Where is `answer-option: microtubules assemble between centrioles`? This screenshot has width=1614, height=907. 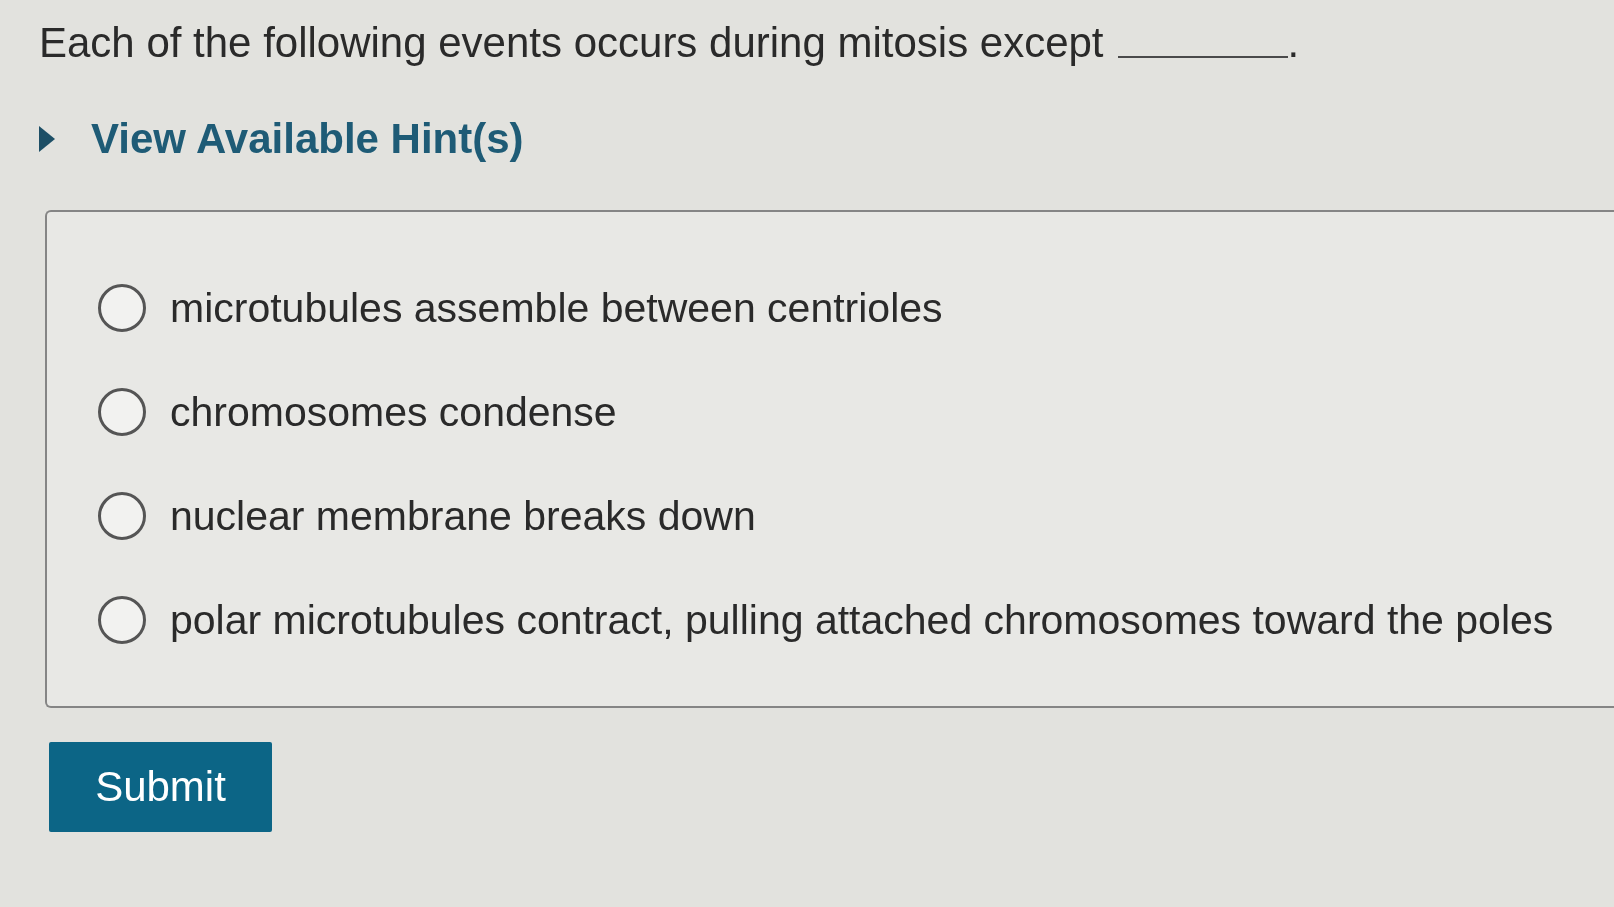 answer-option: microtubules assemble between centrioles is located at coordinates (520, 308).